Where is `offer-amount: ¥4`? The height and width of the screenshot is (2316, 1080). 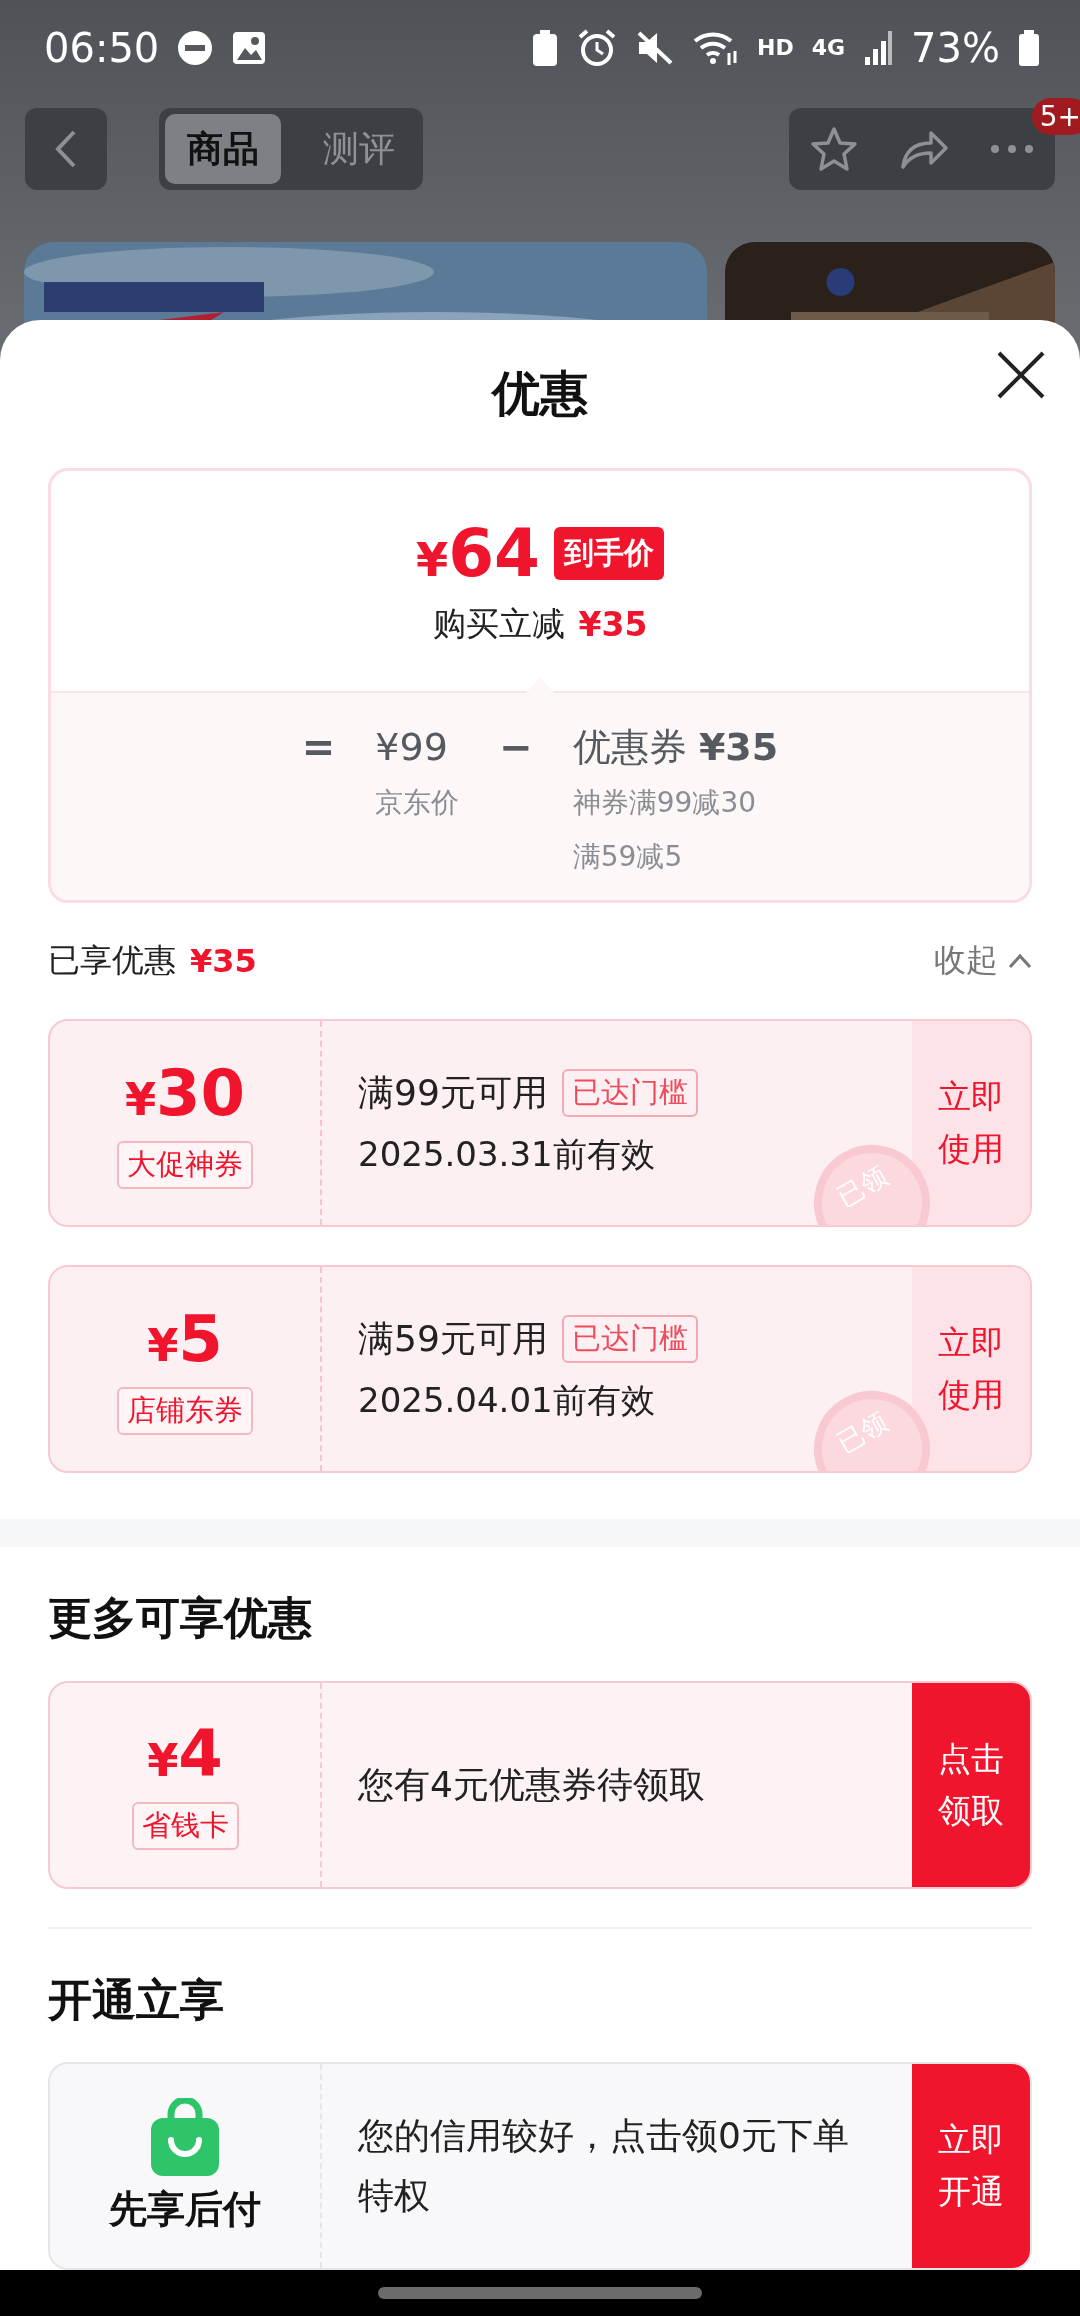 offer-amount: ¥4 is located at coordinates (185, 1756).